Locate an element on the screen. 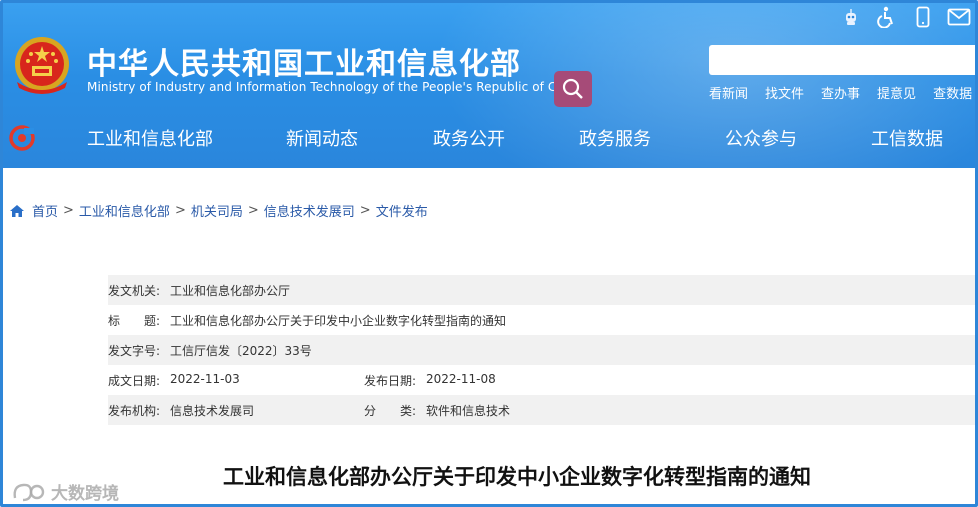 The height and width of the screenshot is (507, 978). breadcrumb: 首页 > 工业和信息化部 > 机关司局 > 信息技术发展司 > 文件发布 is located at coordinates (218, 210).